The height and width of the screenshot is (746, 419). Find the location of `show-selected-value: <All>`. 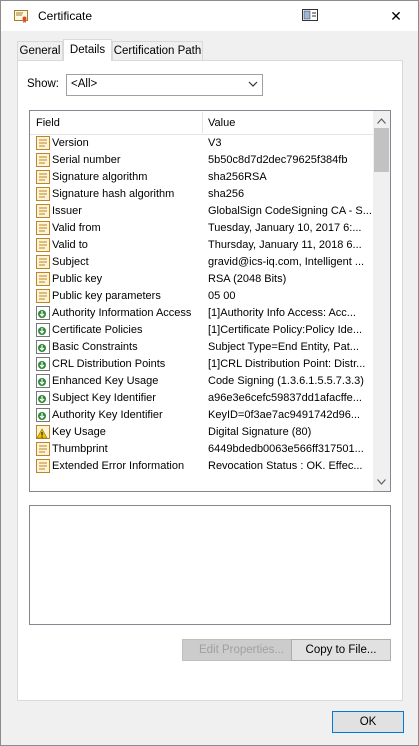

show-selected-value: <All> is located at coordinates (84, 84).